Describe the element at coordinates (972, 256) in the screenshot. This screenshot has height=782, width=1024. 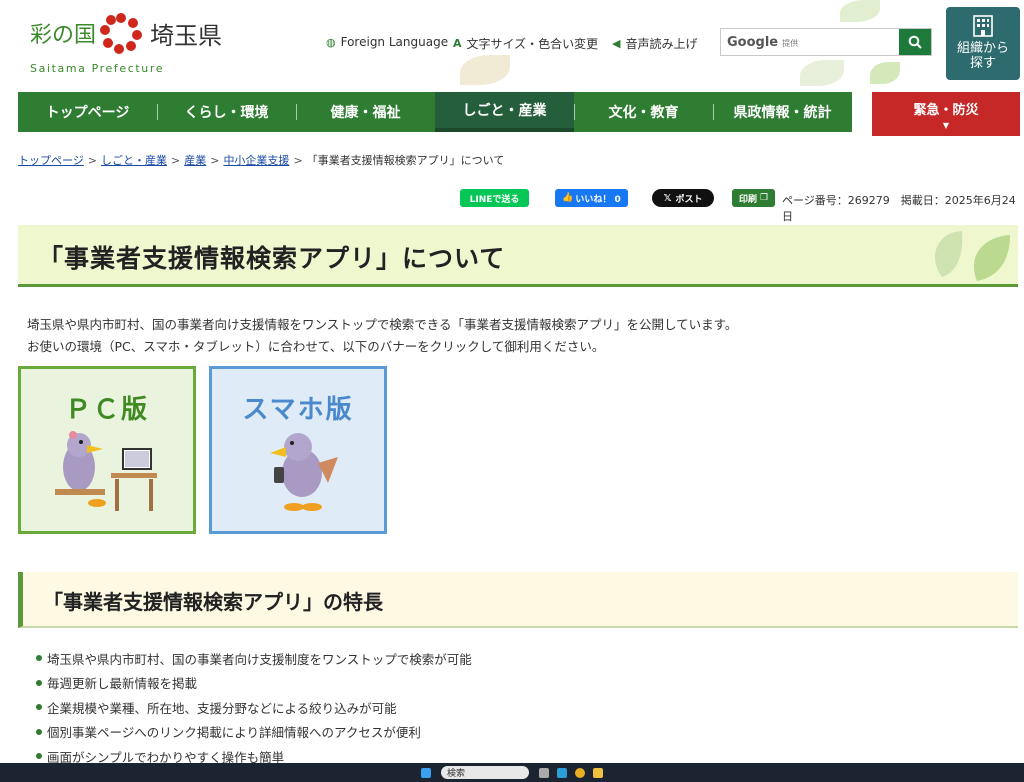
I see `leaf-decoration-icon` at that location.